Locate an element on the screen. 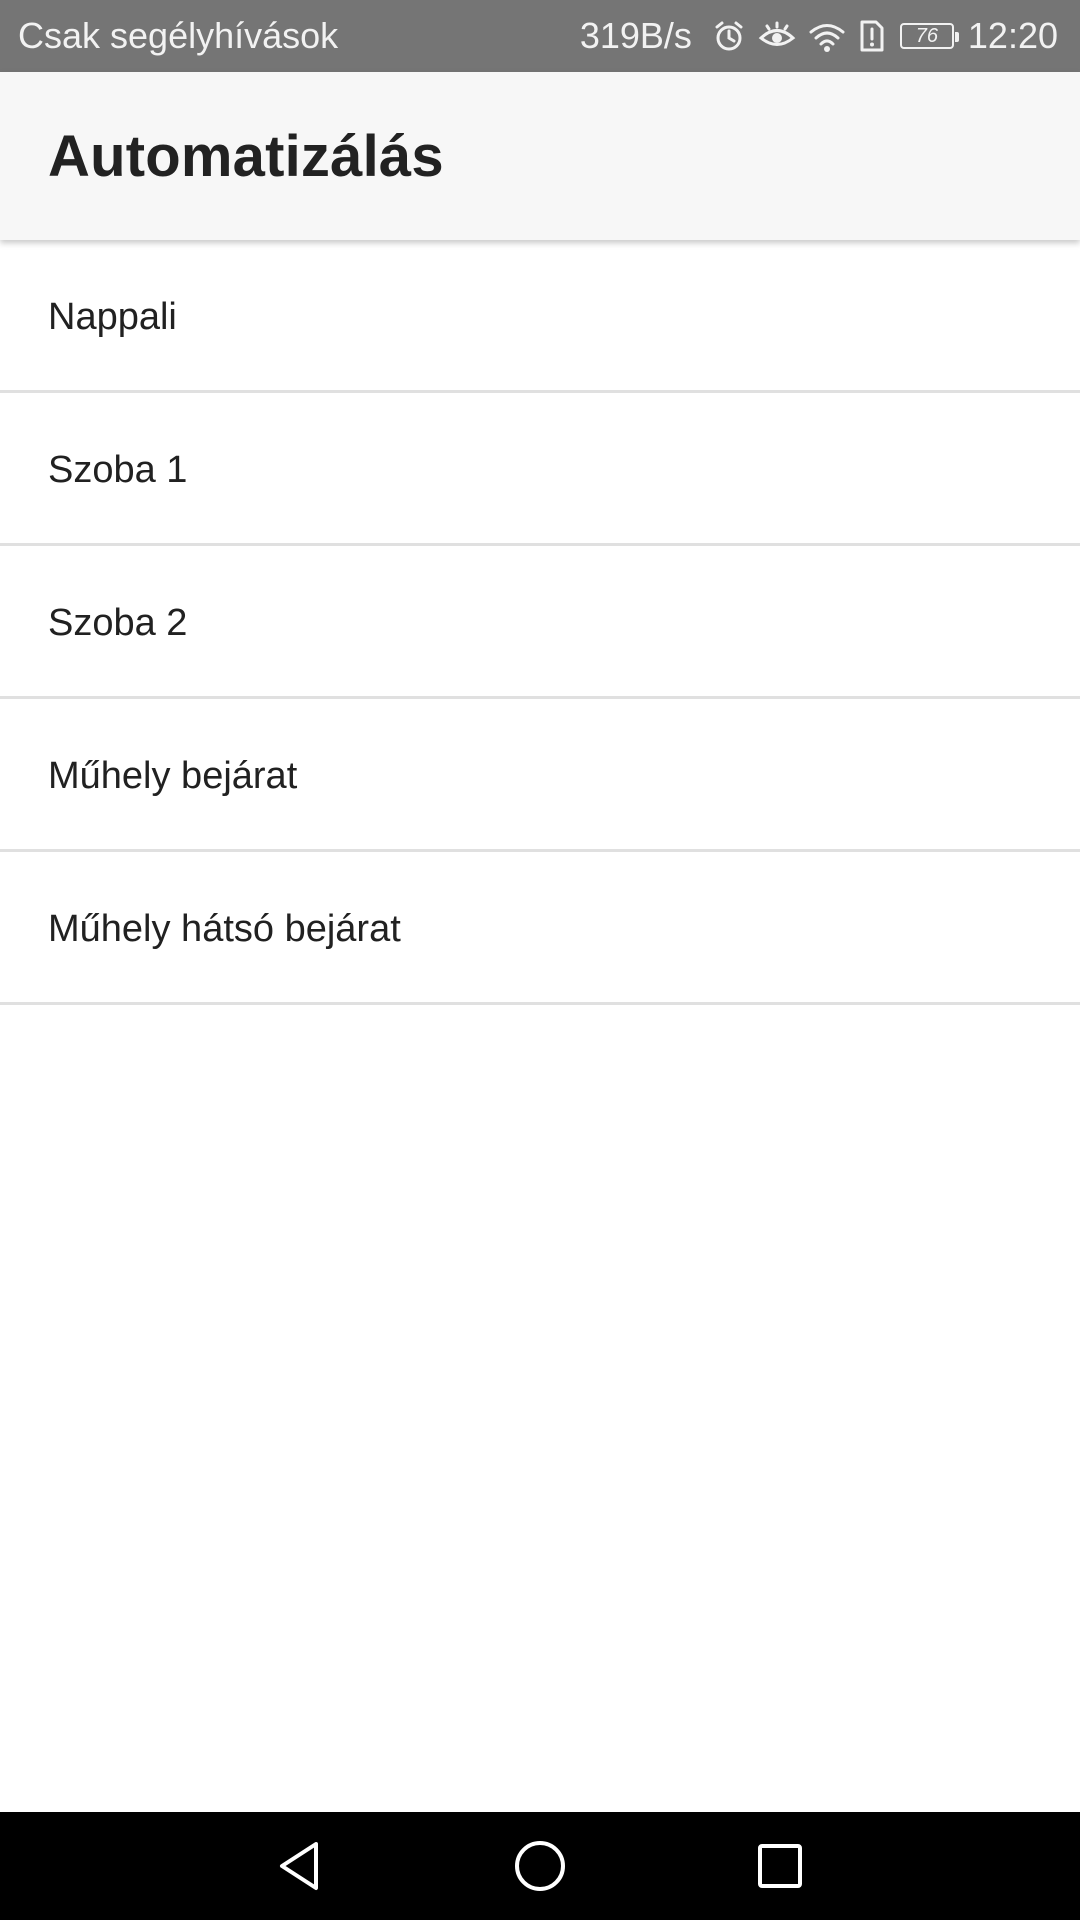  status-bar: Csak segélyhívások 319B/s 76 12:20 is located at coordinates (540, 36).